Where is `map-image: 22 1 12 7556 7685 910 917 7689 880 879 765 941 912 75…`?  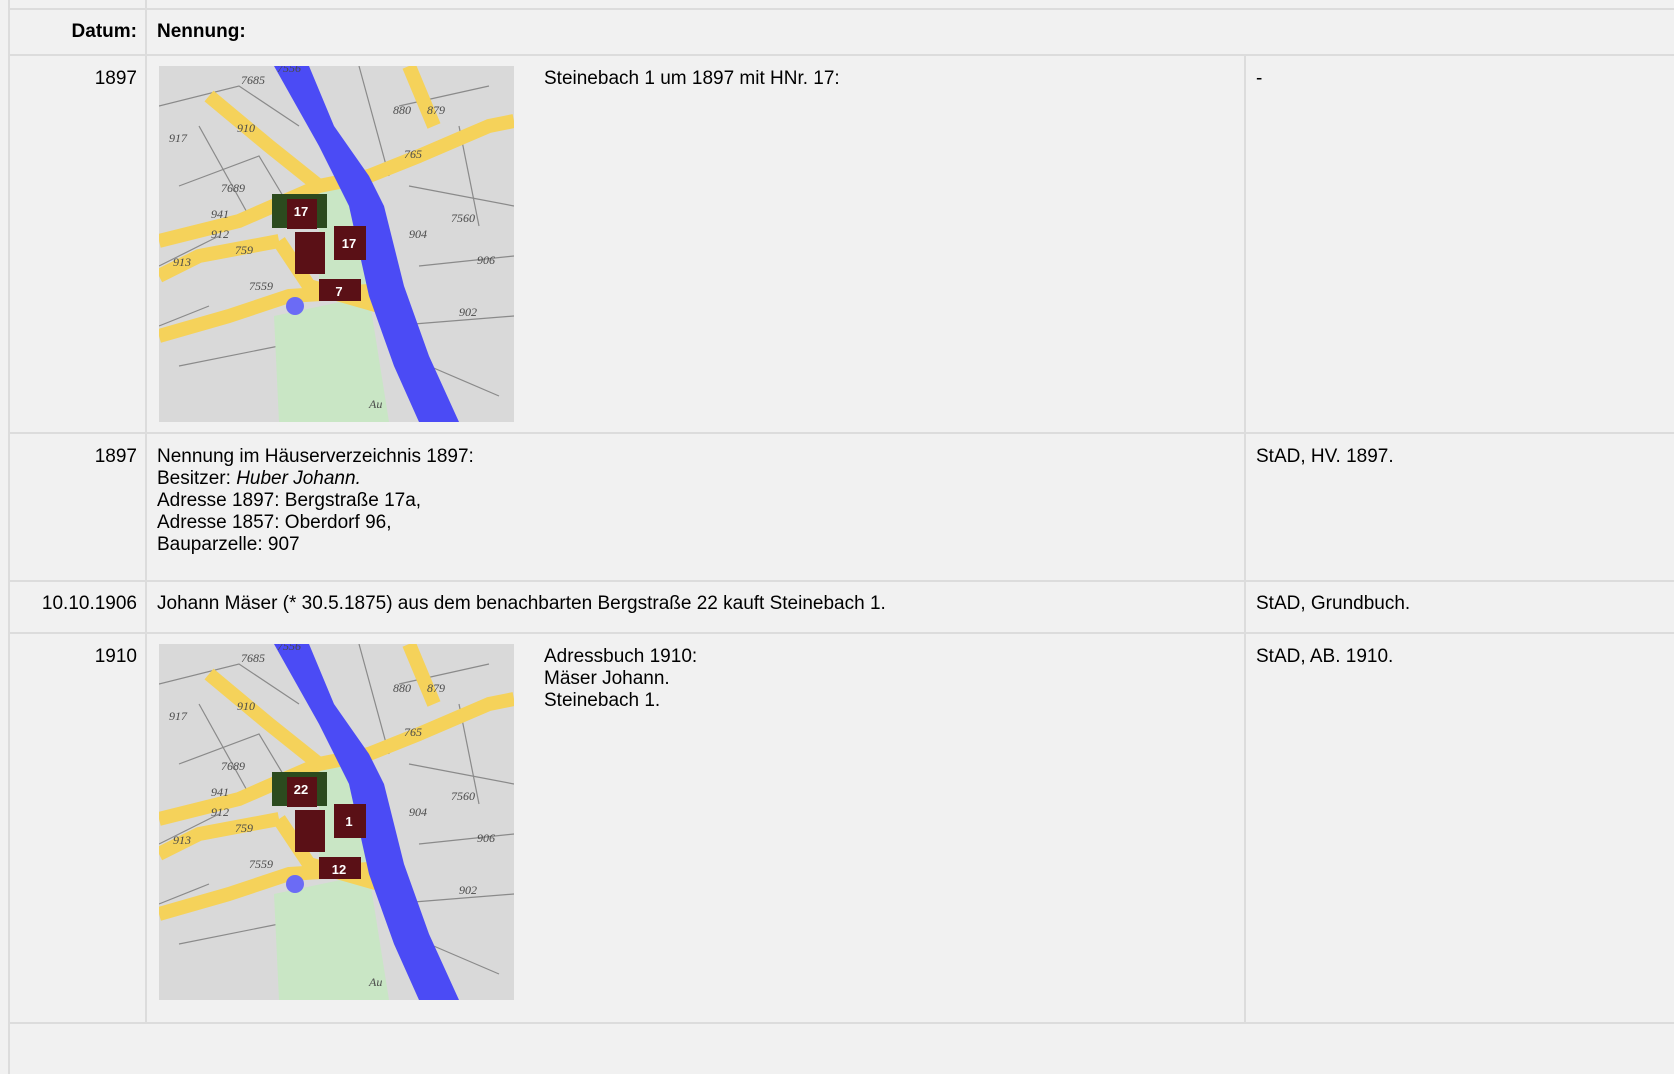 map-image: 22 1 12 7556 7685 910 917 7689 880 879 765 941 912 75… is located at coordinates (336, 822).